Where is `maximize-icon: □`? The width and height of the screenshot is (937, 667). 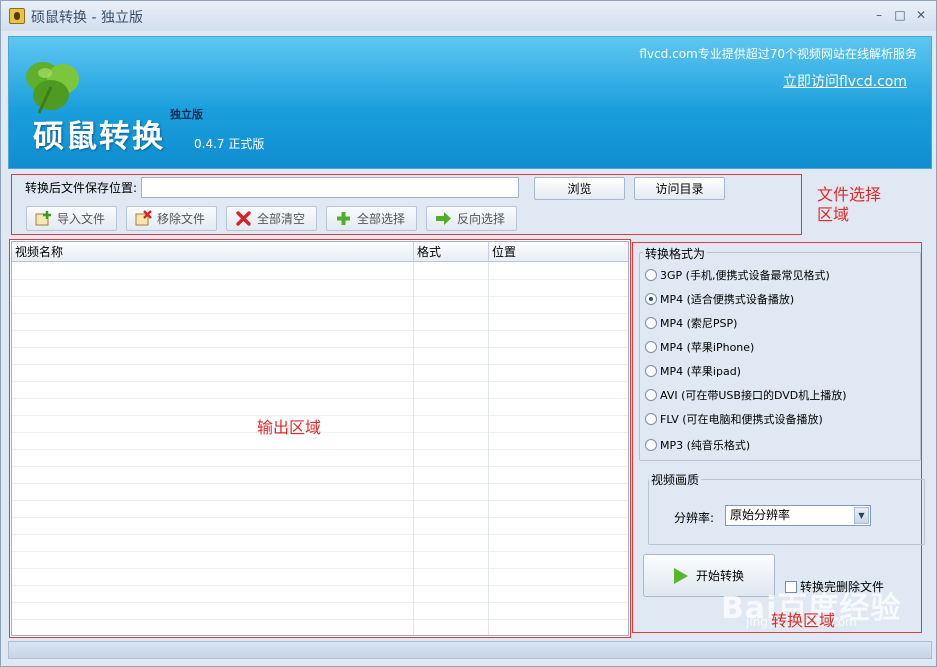 maximize-icon: □ is located at coordinates (900, 15).